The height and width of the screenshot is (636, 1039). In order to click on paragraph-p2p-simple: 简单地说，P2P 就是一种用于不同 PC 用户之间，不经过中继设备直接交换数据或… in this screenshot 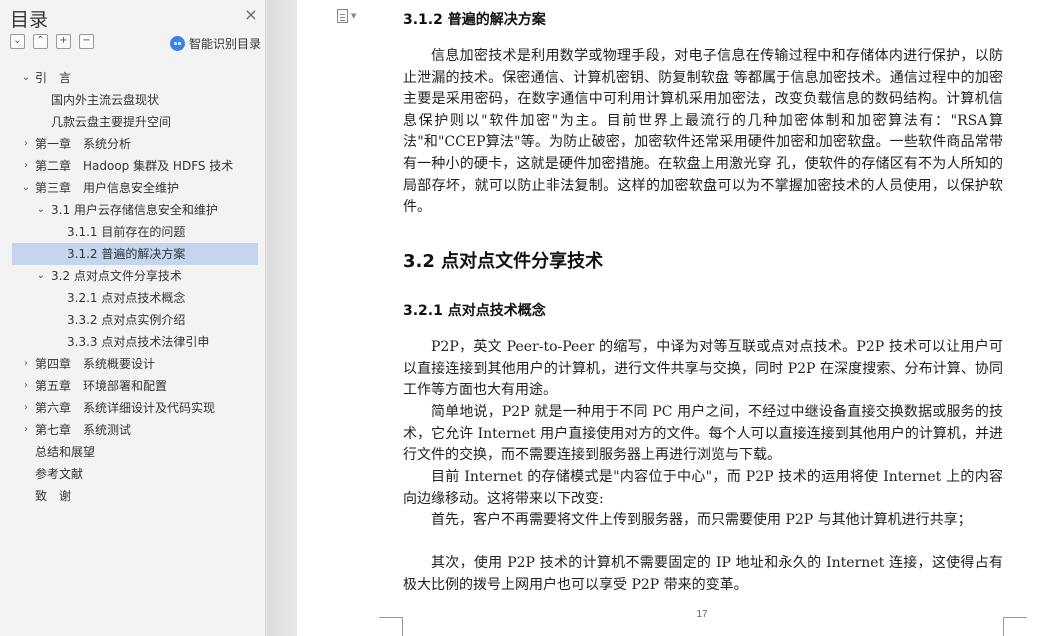, I will do `click(703, 434)`.